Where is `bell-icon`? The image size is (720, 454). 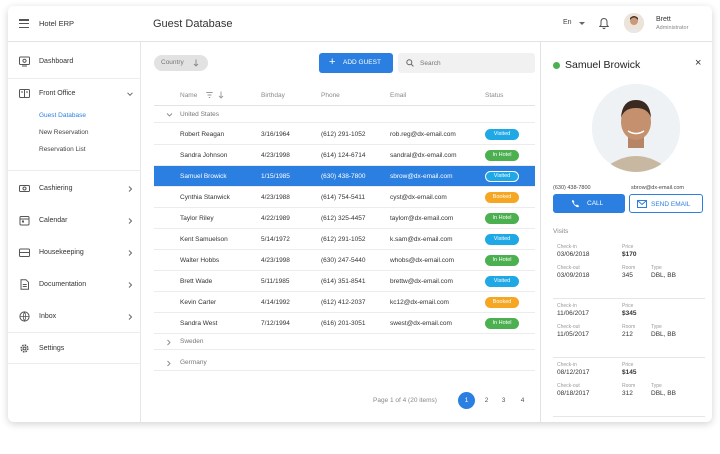 bell-icon is located at coordinates (604, 23).